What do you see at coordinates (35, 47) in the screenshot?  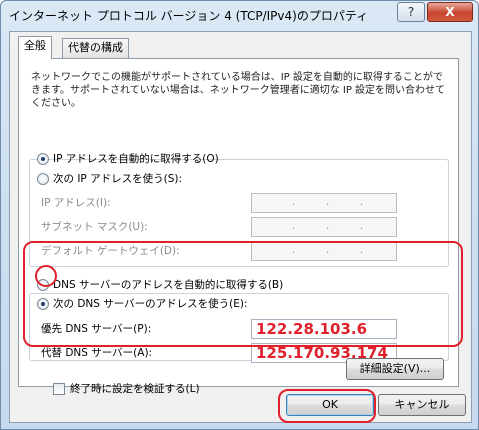 I see `tab-general: 全般` at bounding box center [35, 47].